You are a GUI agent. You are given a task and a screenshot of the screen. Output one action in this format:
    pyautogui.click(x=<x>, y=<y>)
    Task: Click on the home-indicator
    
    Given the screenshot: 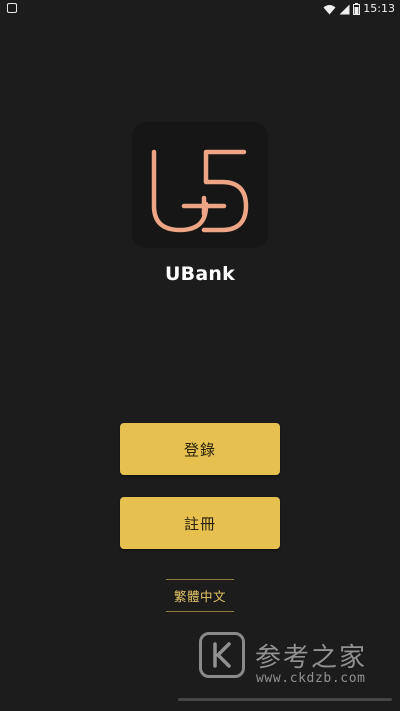 What is the action you would take?
    pyautogui.click(x=285, y=699)
    